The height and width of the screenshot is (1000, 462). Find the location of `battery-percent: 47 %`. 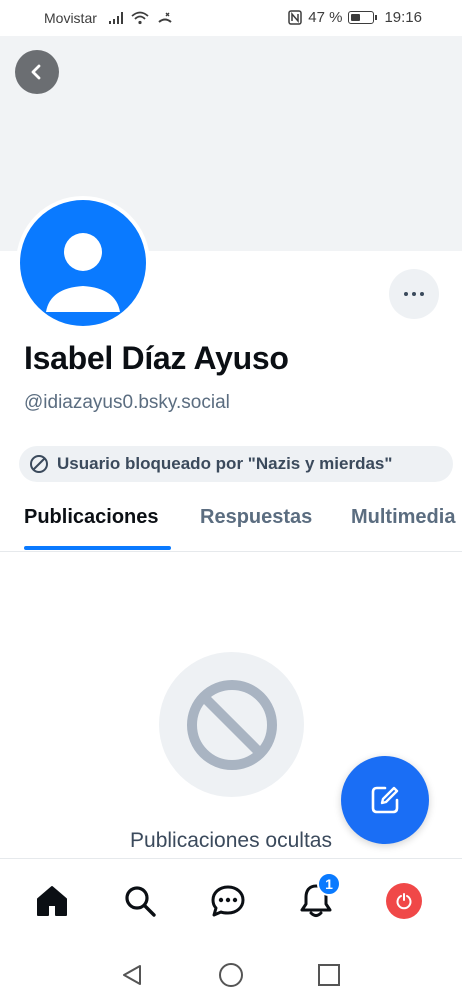

battery-percent: 47 % is located at coordinates (325, 17).